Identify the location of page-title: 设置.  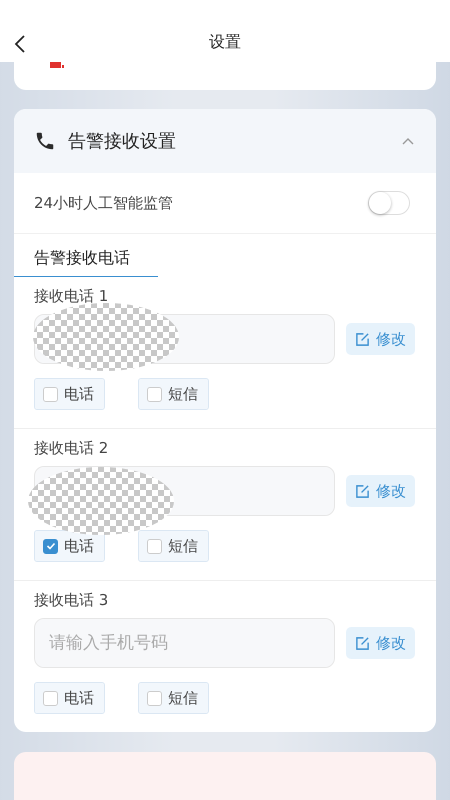
(225, 42).